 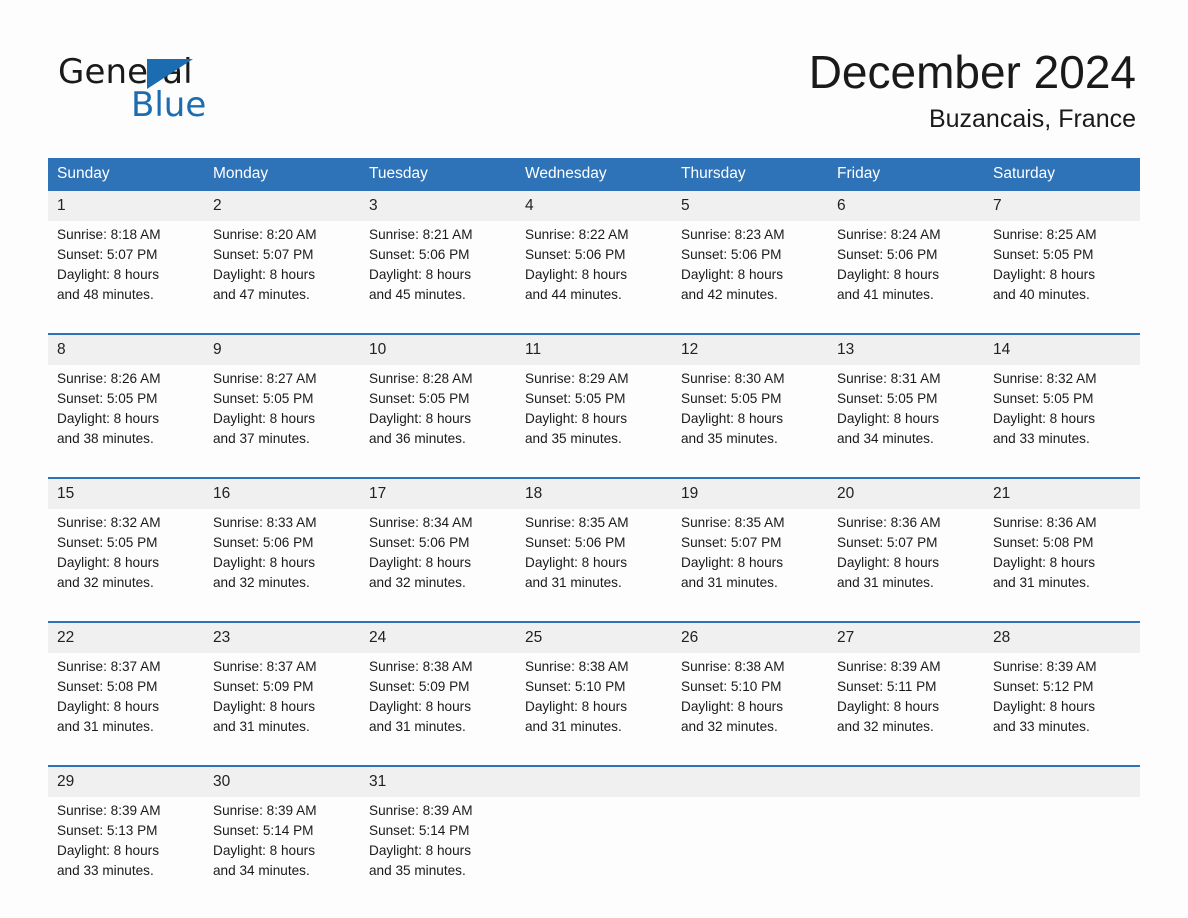 What do you see at coordinates (282, 493) in the screenshot?
I see `day-number: 16` at bounding box center [282, 493].